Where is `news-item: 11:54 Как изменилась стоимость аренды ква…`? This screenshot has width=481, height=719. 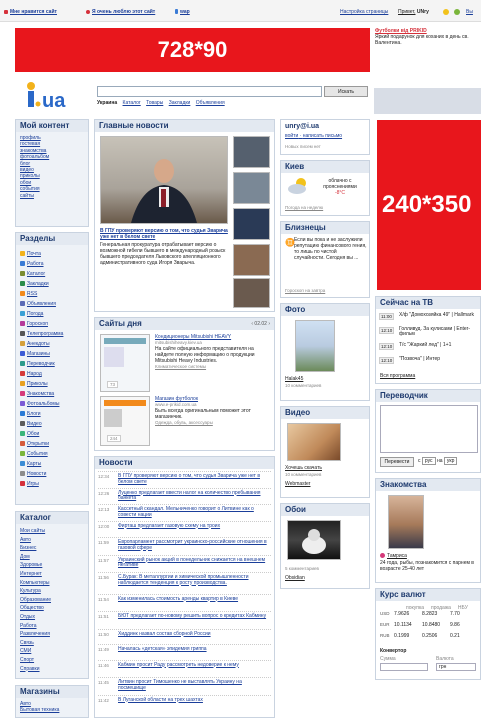 news-item: 11:54 Как изменилась стоимость аренды ква… is located at coordinates (184, 599).